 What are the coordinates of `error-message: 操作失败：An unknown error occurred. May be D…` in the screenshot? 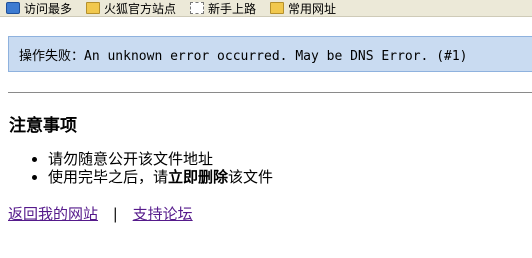 It's located at (270, 54).